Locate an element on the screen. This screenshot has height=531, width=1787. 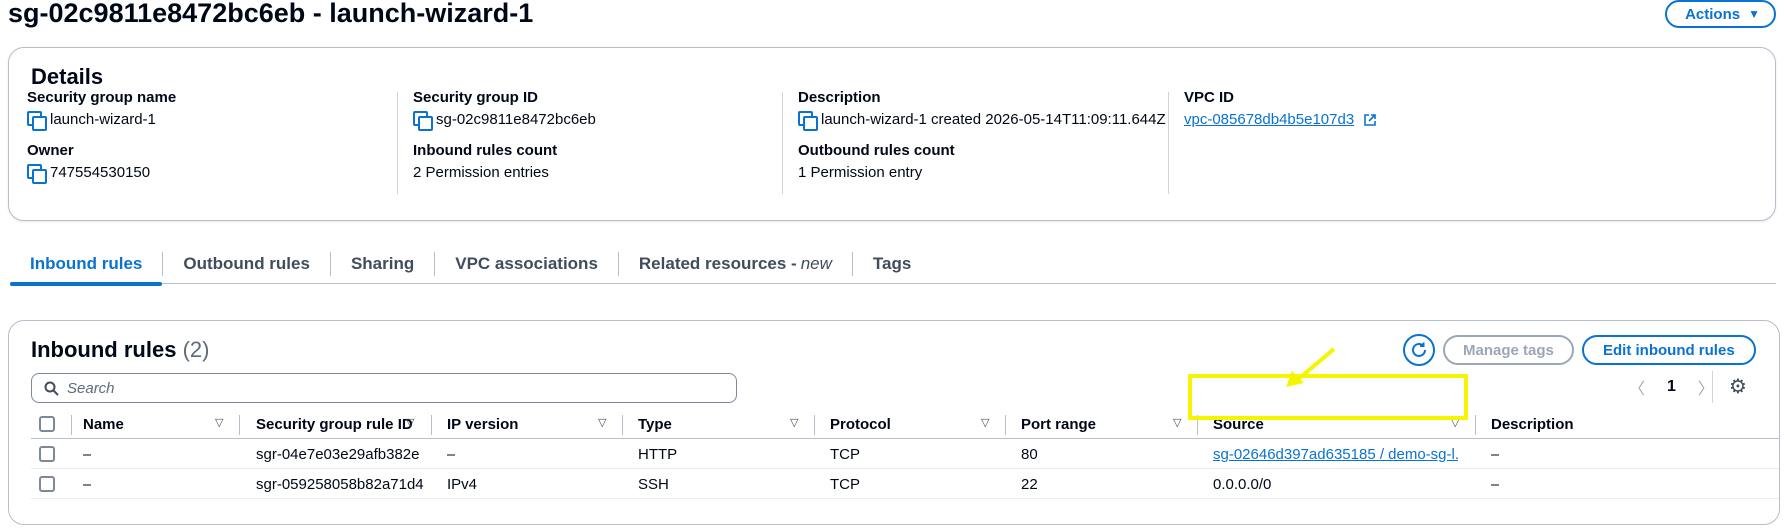
tab-related-resources: Related resources - new is located at coordinates (735, 264).